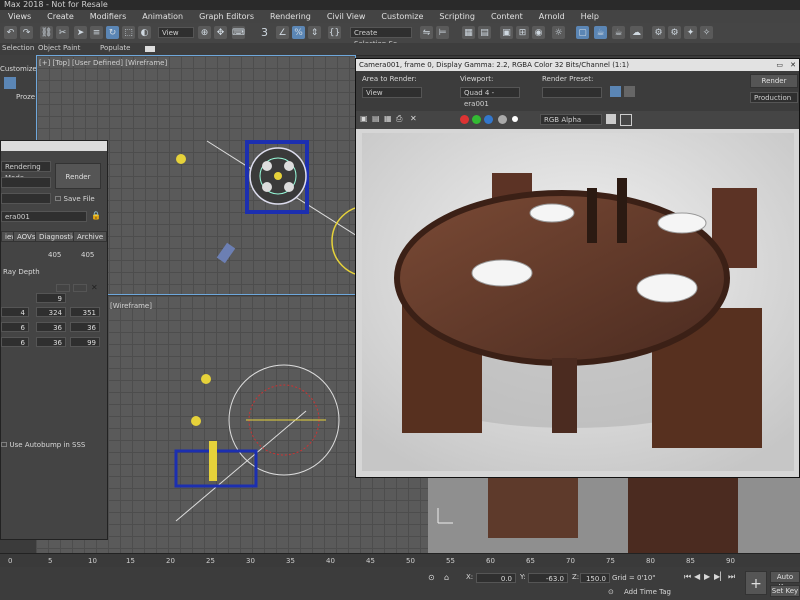 The width and height of the screenshot is (800, 600). Describe the element at coordinates (626, 120) in the screenshot. I see `toggle-ui-icon` at that location.